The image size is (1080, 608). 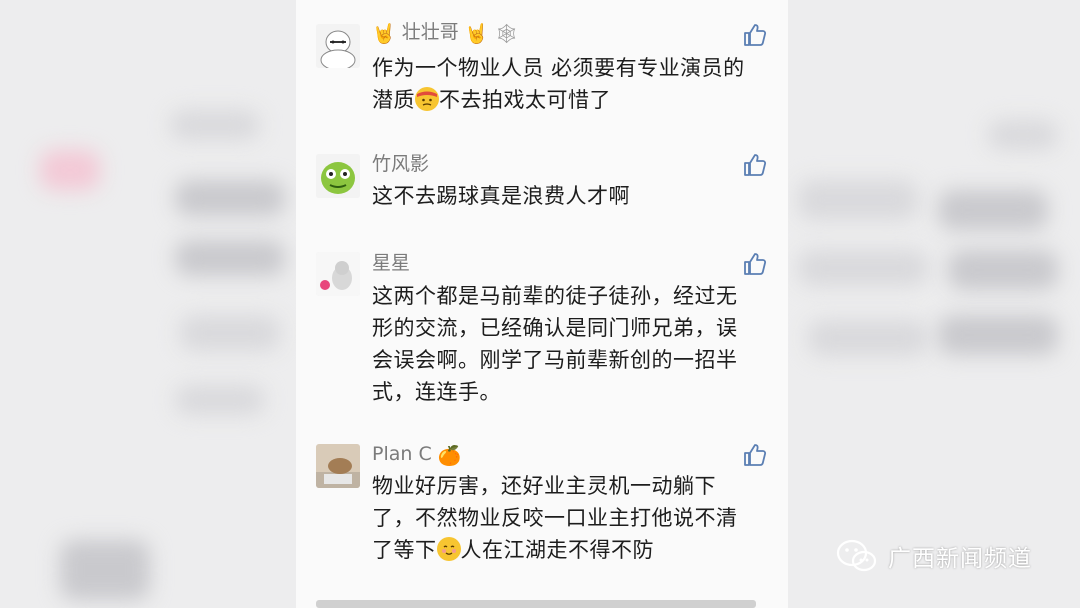 What do you see at coordinates (400, 164) in the screenshot?
I see `username: 竹风影` at bounding box center [400, 164].